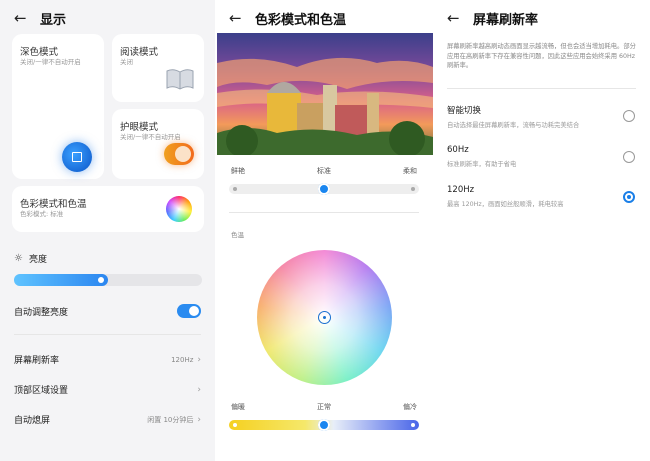  I want to click on brightness-slider, so click(108, 280).